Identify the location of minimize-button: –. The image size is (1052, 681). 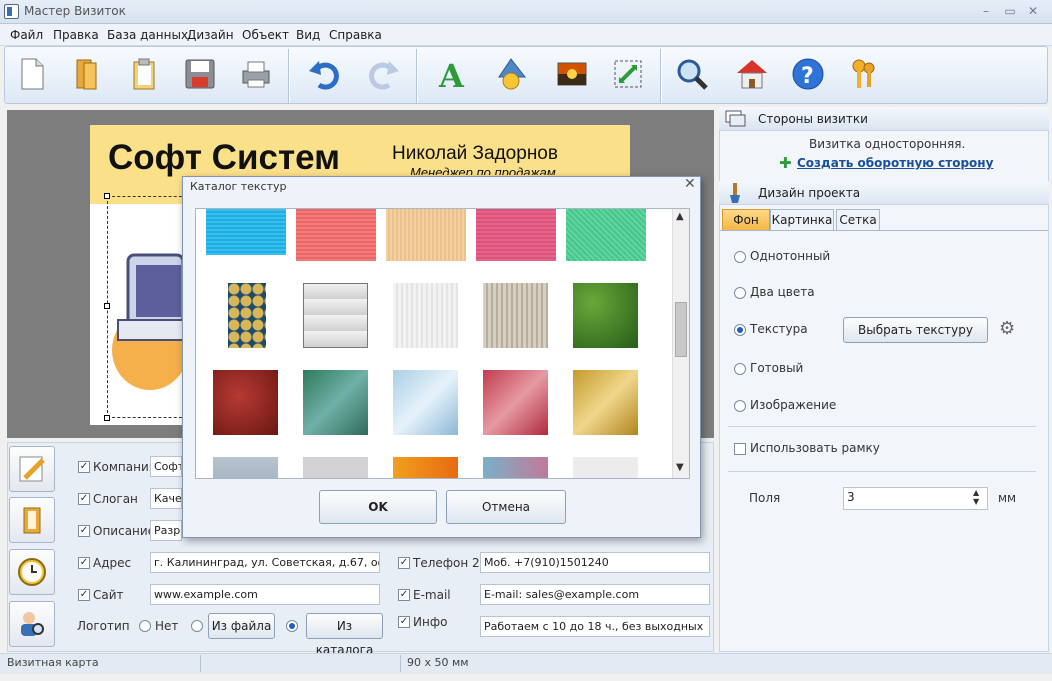
(986, 11).